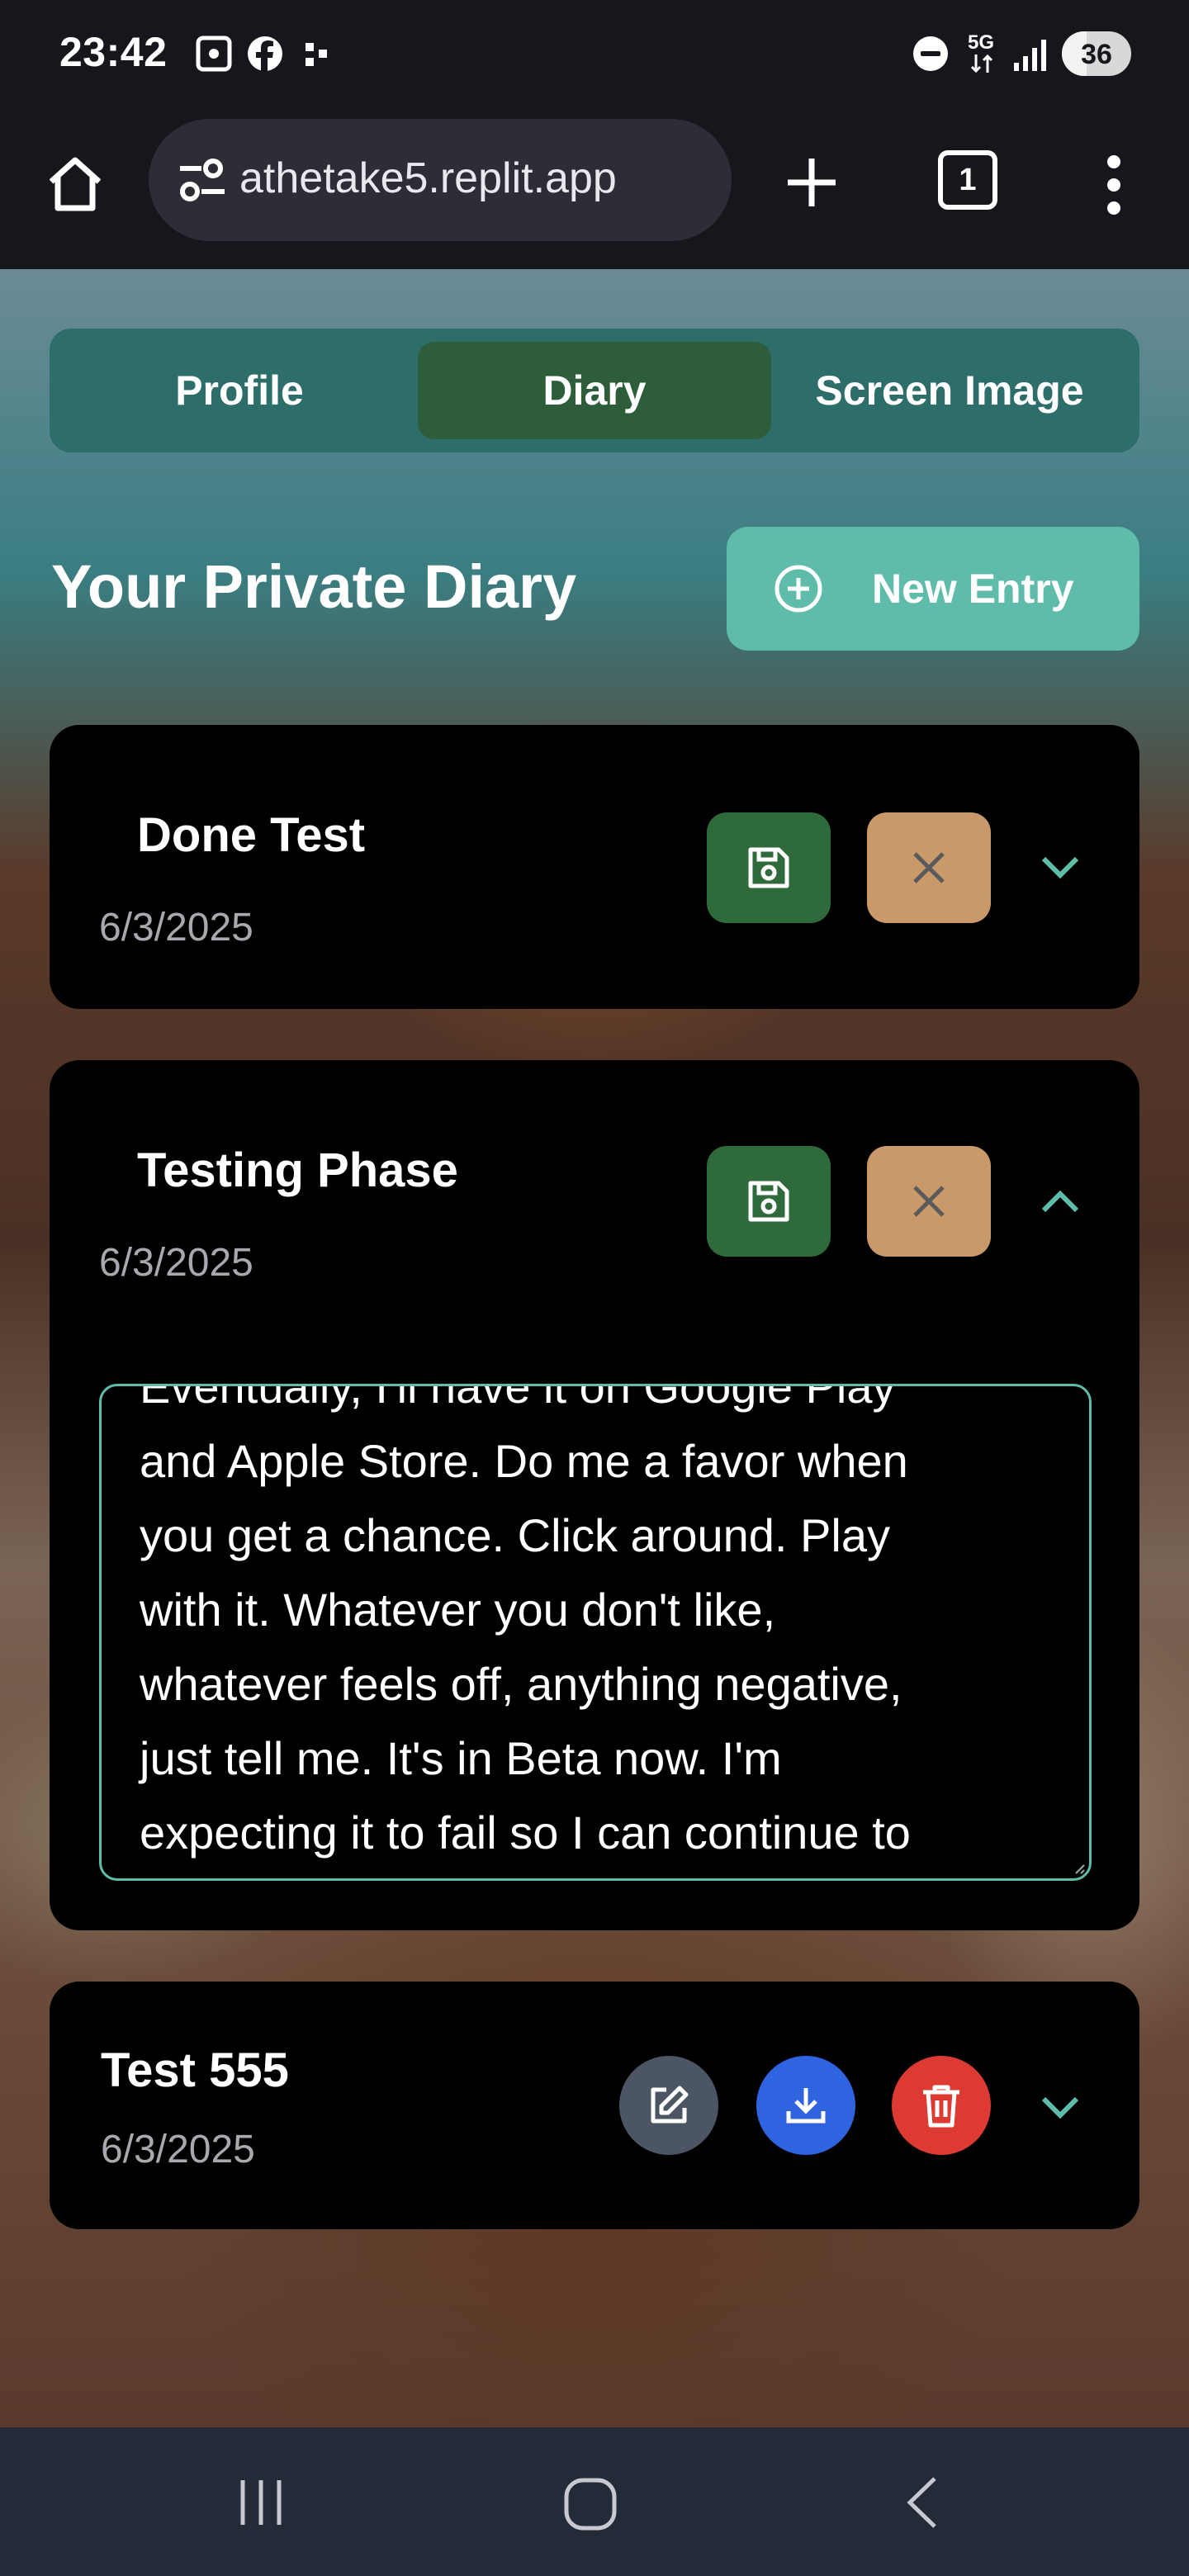 This screenshot has width=1189, height=2576. I want to click on signal-icon, so click(1030, 55).